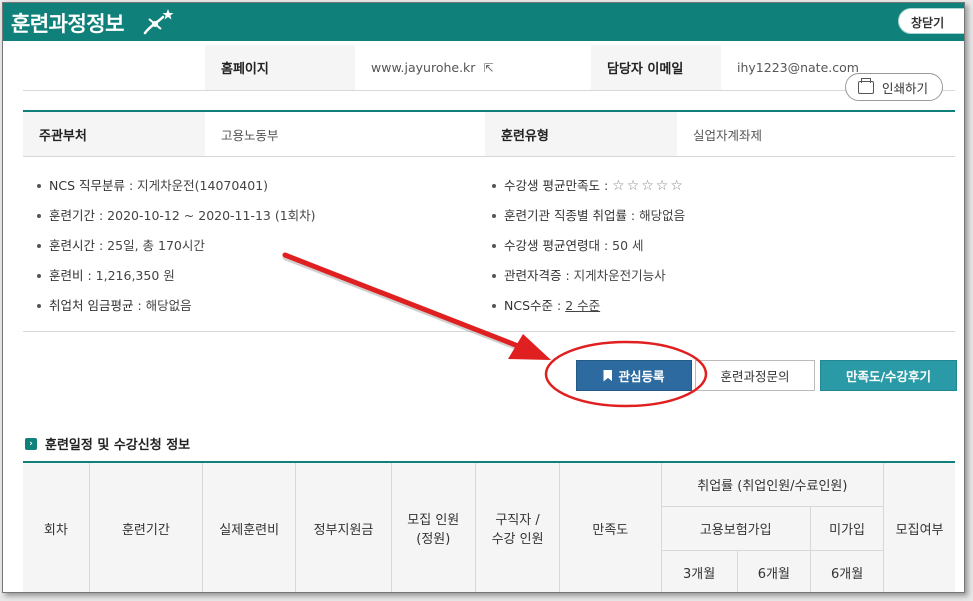 The width and height of the screenshot is (973, 601). I want to click on reviews-button: 만족도/수강후기, so click(888, 375).